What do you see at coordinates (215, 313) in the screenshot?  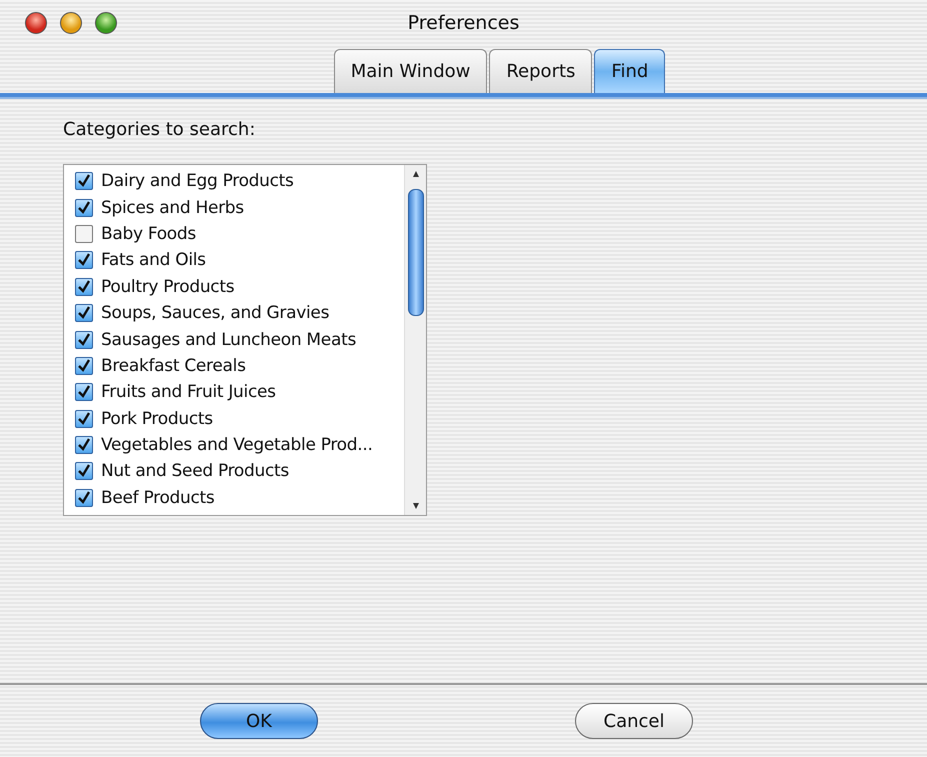 I see `category-label: Soups, Sauces, and Gravies` at bounding box center [215, 313].